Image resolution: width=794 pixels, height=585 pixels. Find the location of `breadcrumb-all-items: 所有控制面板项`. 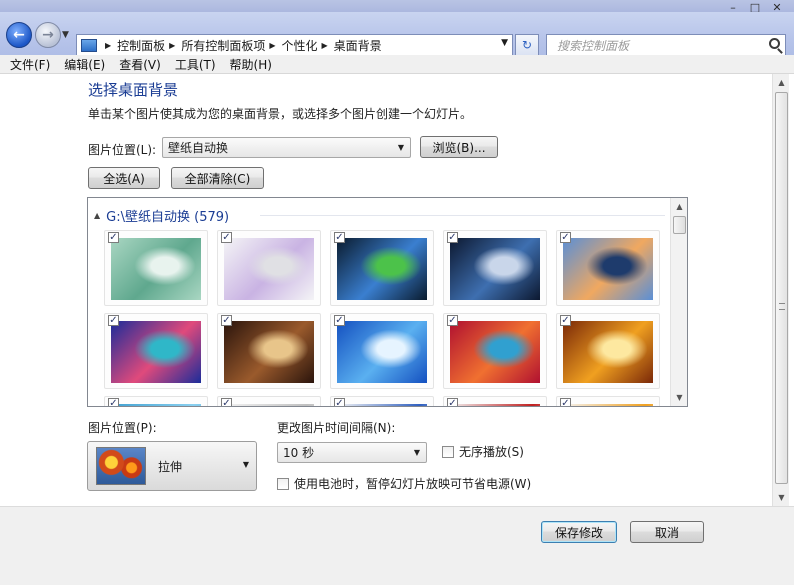

breadcrumb-all-items: 所有控制面板项 is located at coordinates (223, 45).